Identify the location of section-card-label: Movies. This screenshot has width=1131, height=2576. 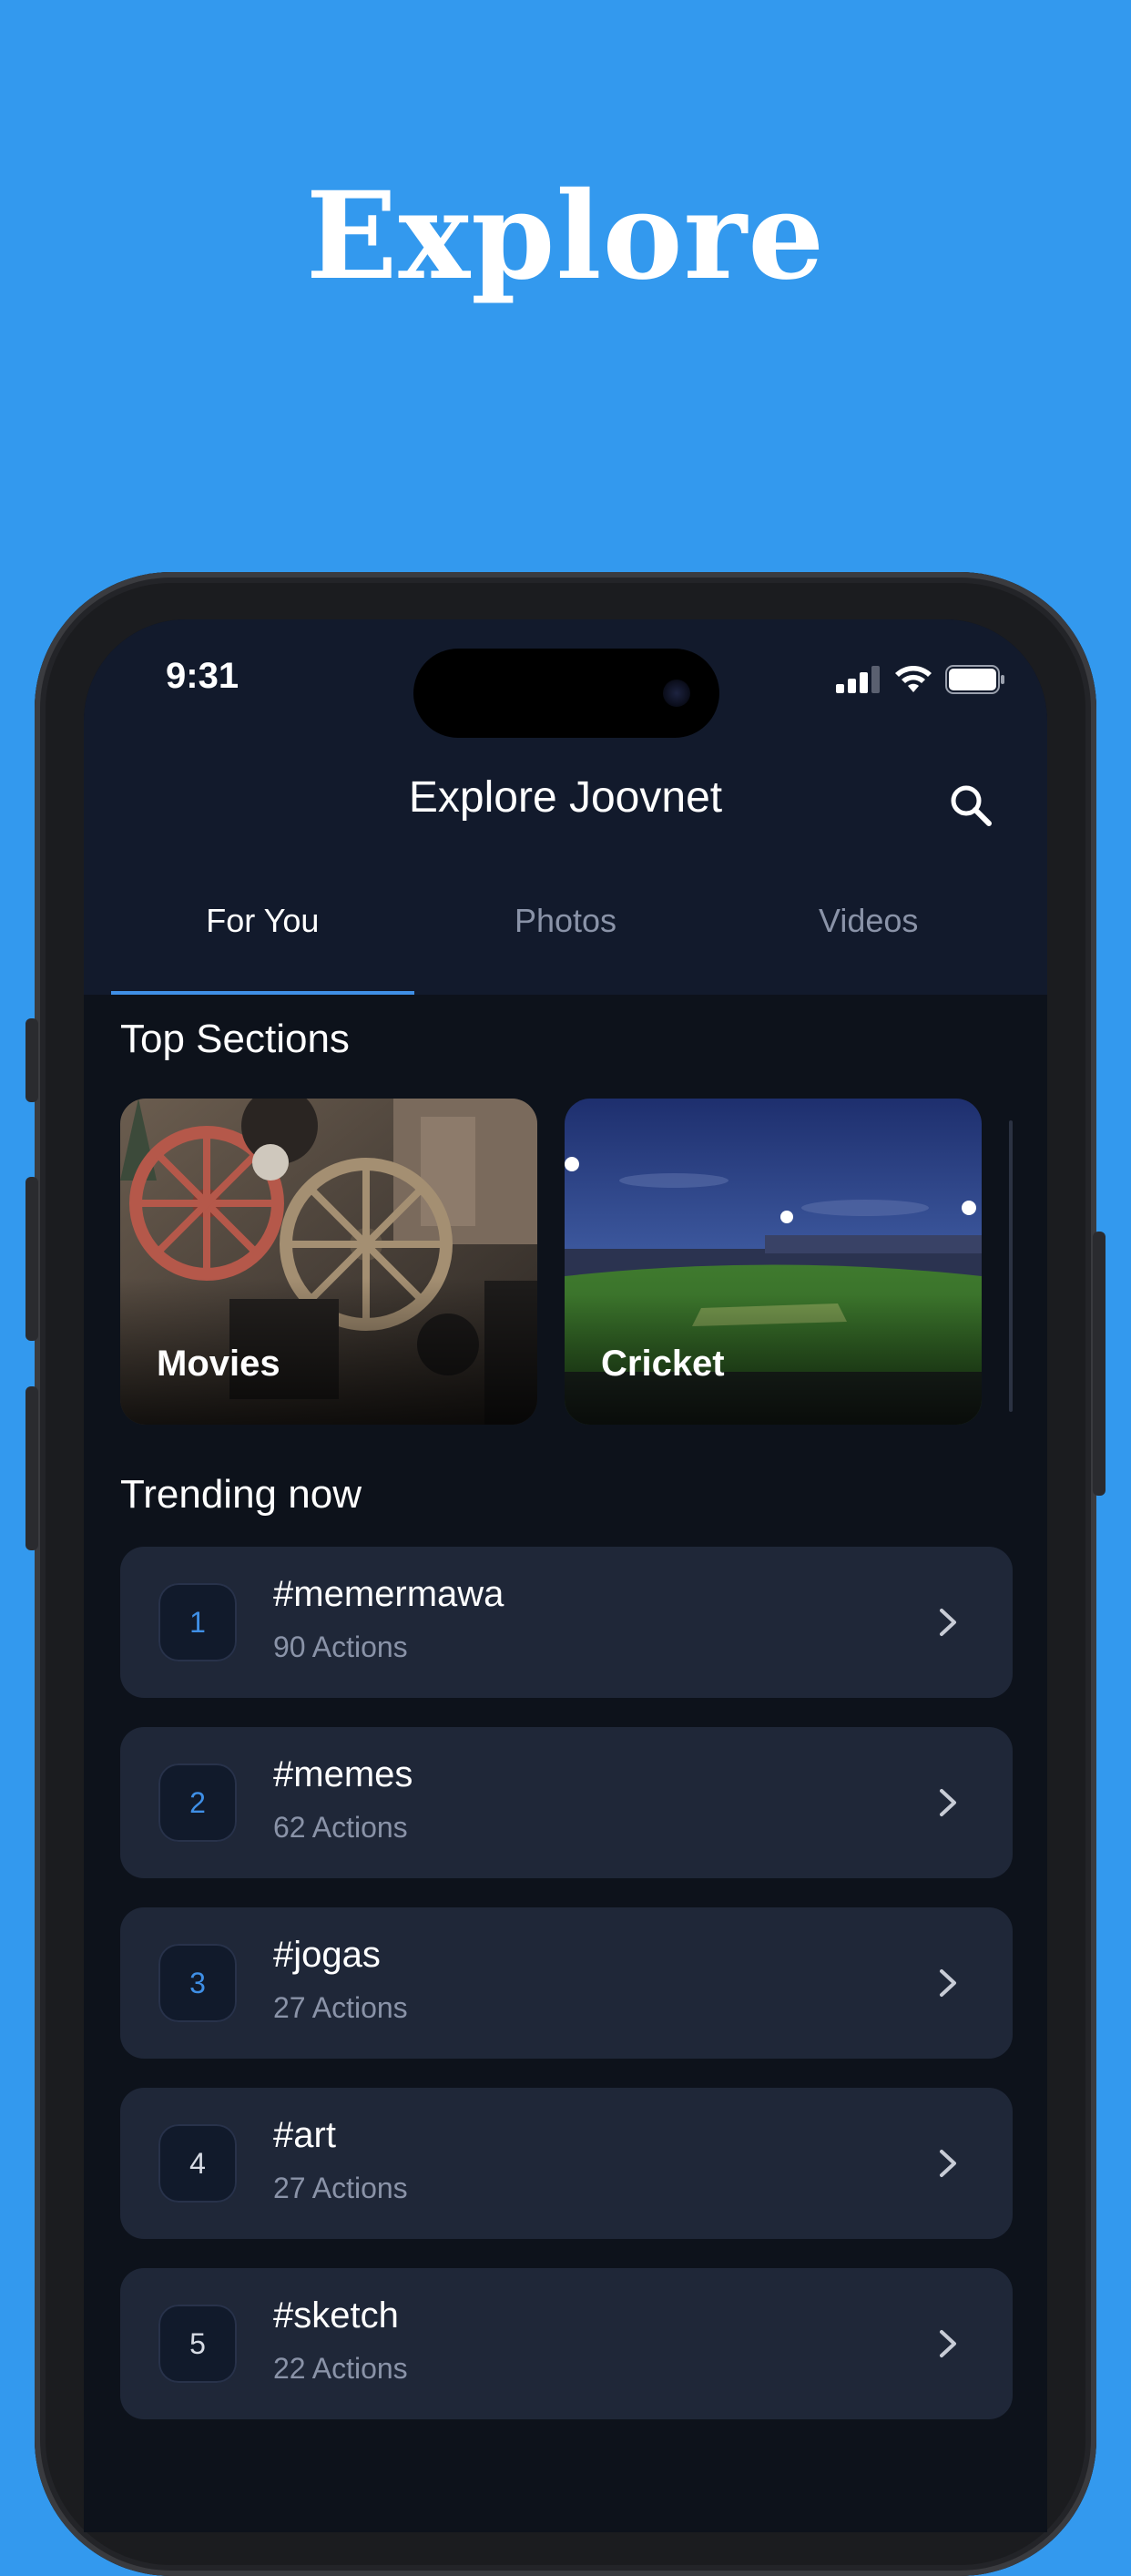
(219, 1364).